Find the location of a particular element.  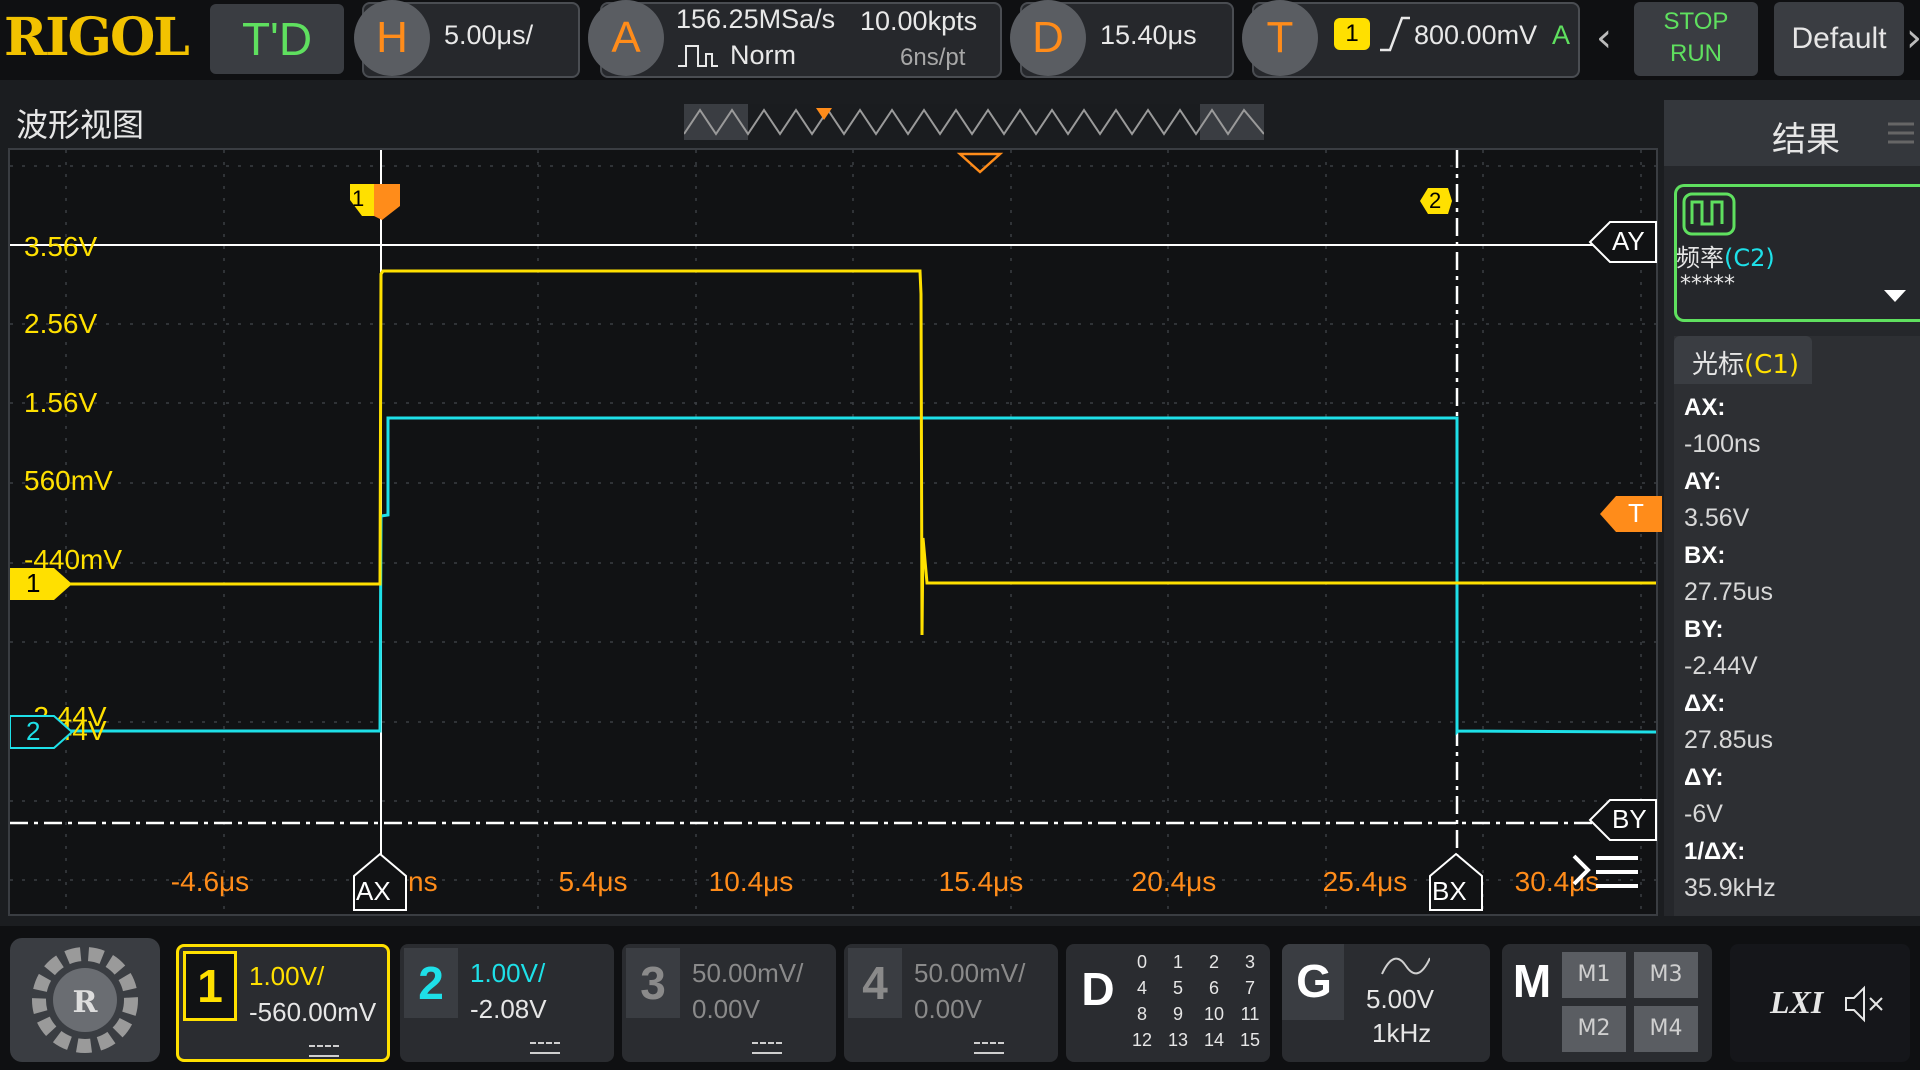

sample-rate: 156.25MSa/s is located at coordinates (756, 19).